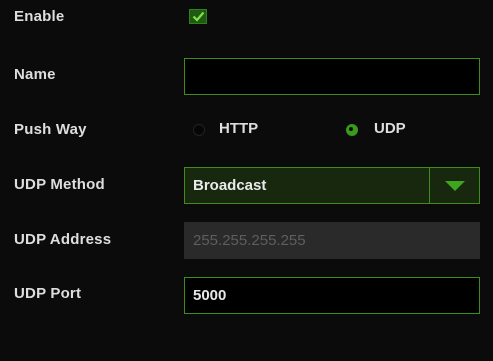  I want to click on radio-http-label: HTTP, so click(238, 128).